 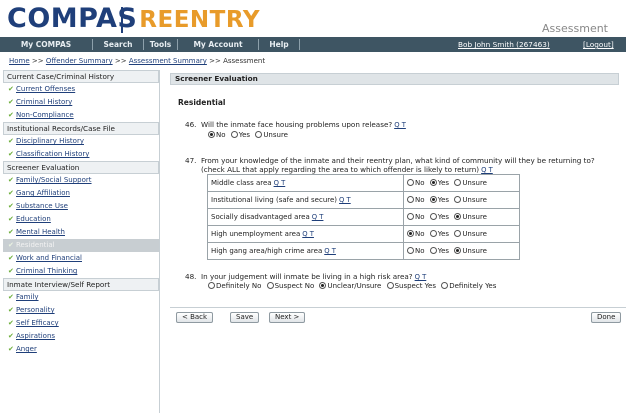 I want to click on sidebar-item-label: Family/Social Support, so click(x=54, y=180).